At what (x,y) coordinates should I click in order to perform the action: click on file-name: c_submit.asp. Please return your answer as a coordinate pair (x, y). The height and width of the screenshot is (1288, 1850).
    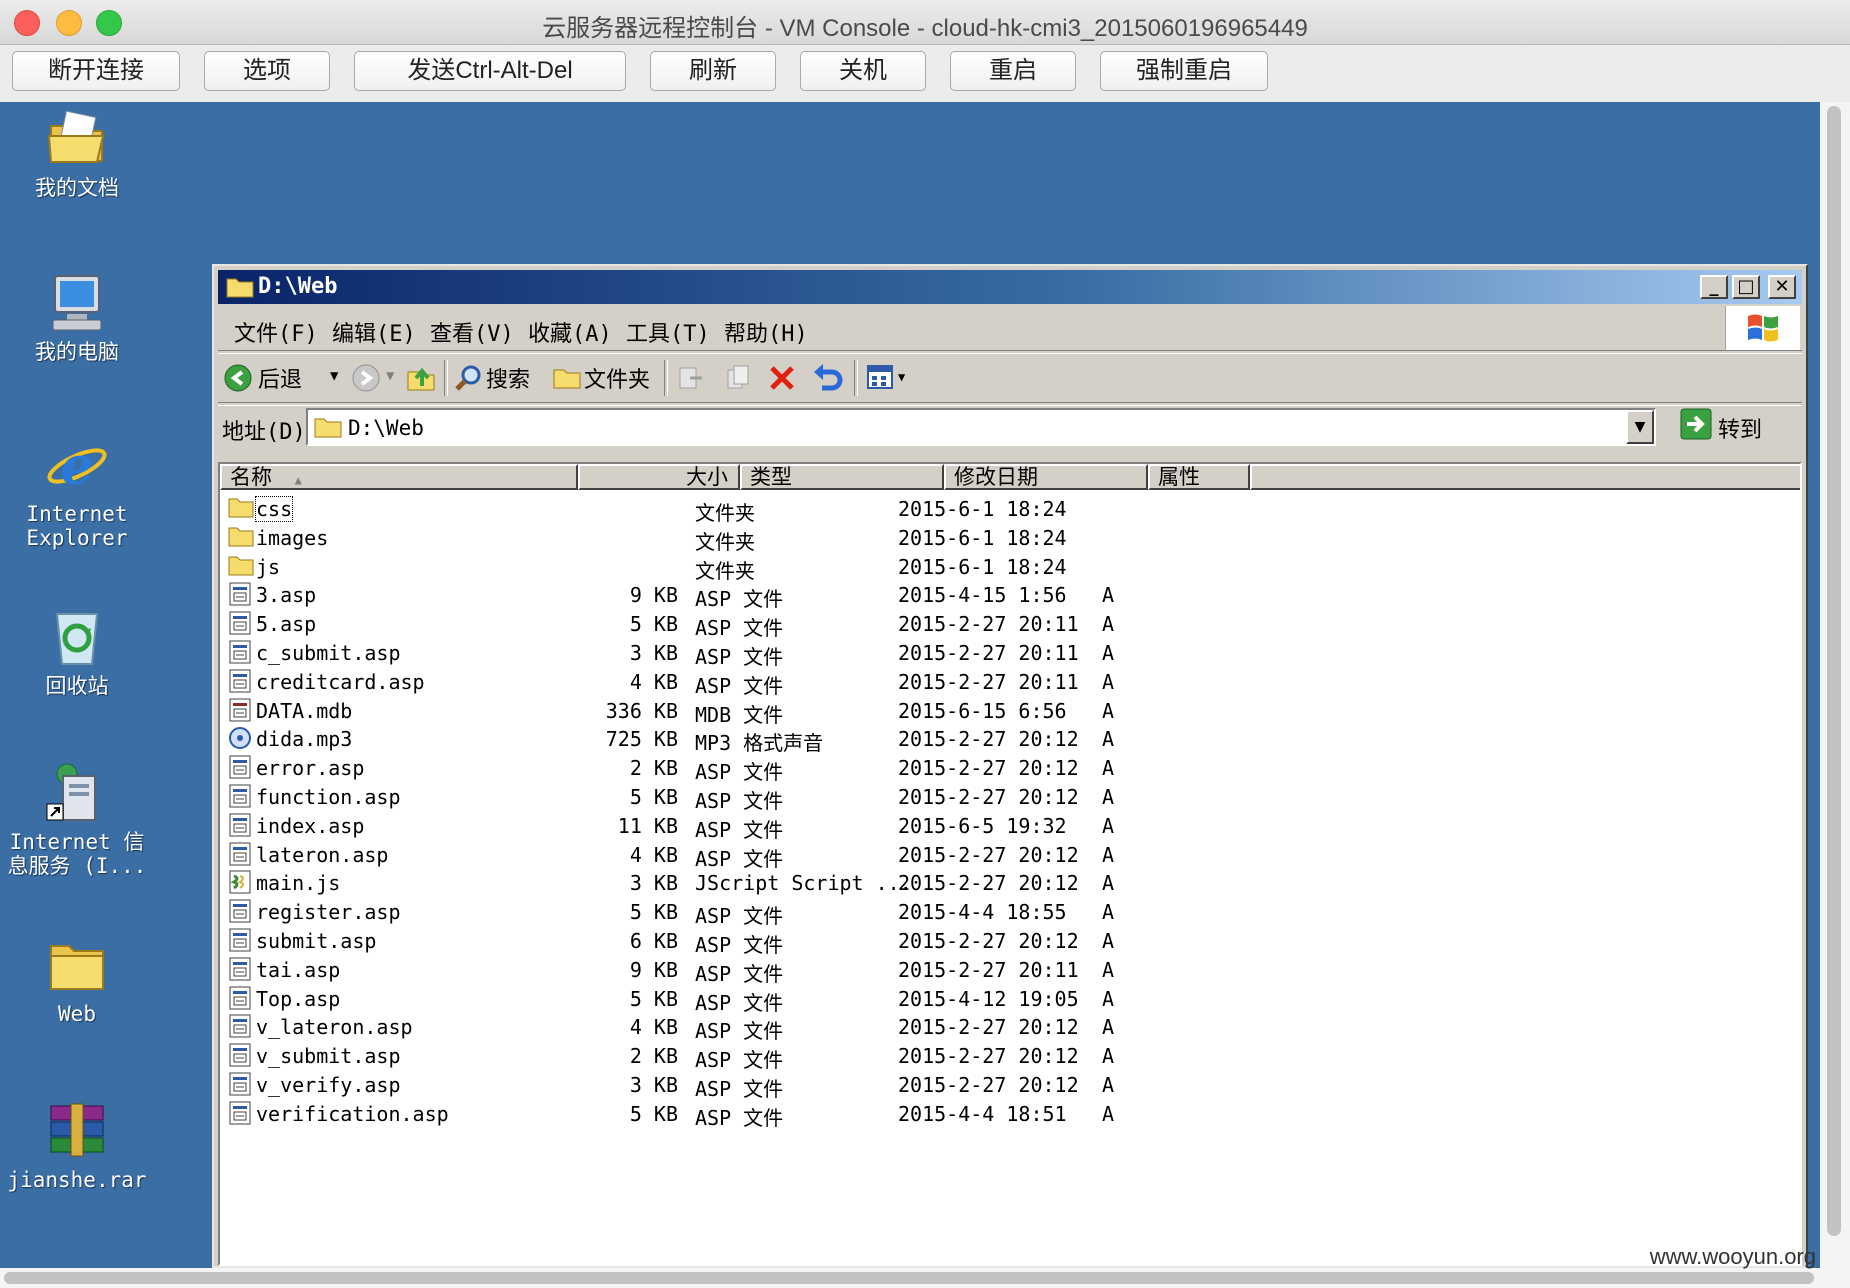
    Looking at the image, I should click on (328, 652).